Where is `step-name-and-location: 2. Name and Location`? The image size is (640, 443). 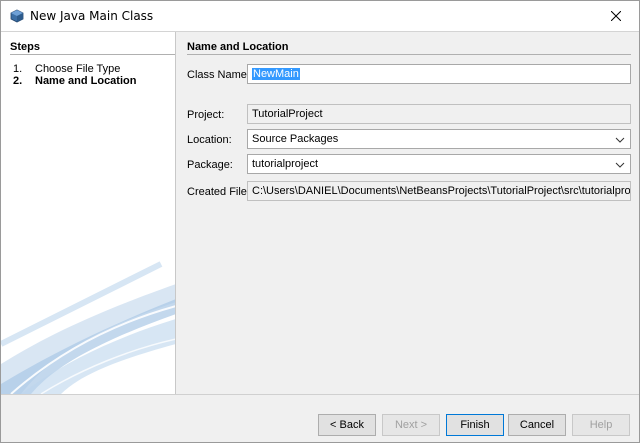
step-name-and-location: 2. Name and Location is located at coordinates (74, 81).